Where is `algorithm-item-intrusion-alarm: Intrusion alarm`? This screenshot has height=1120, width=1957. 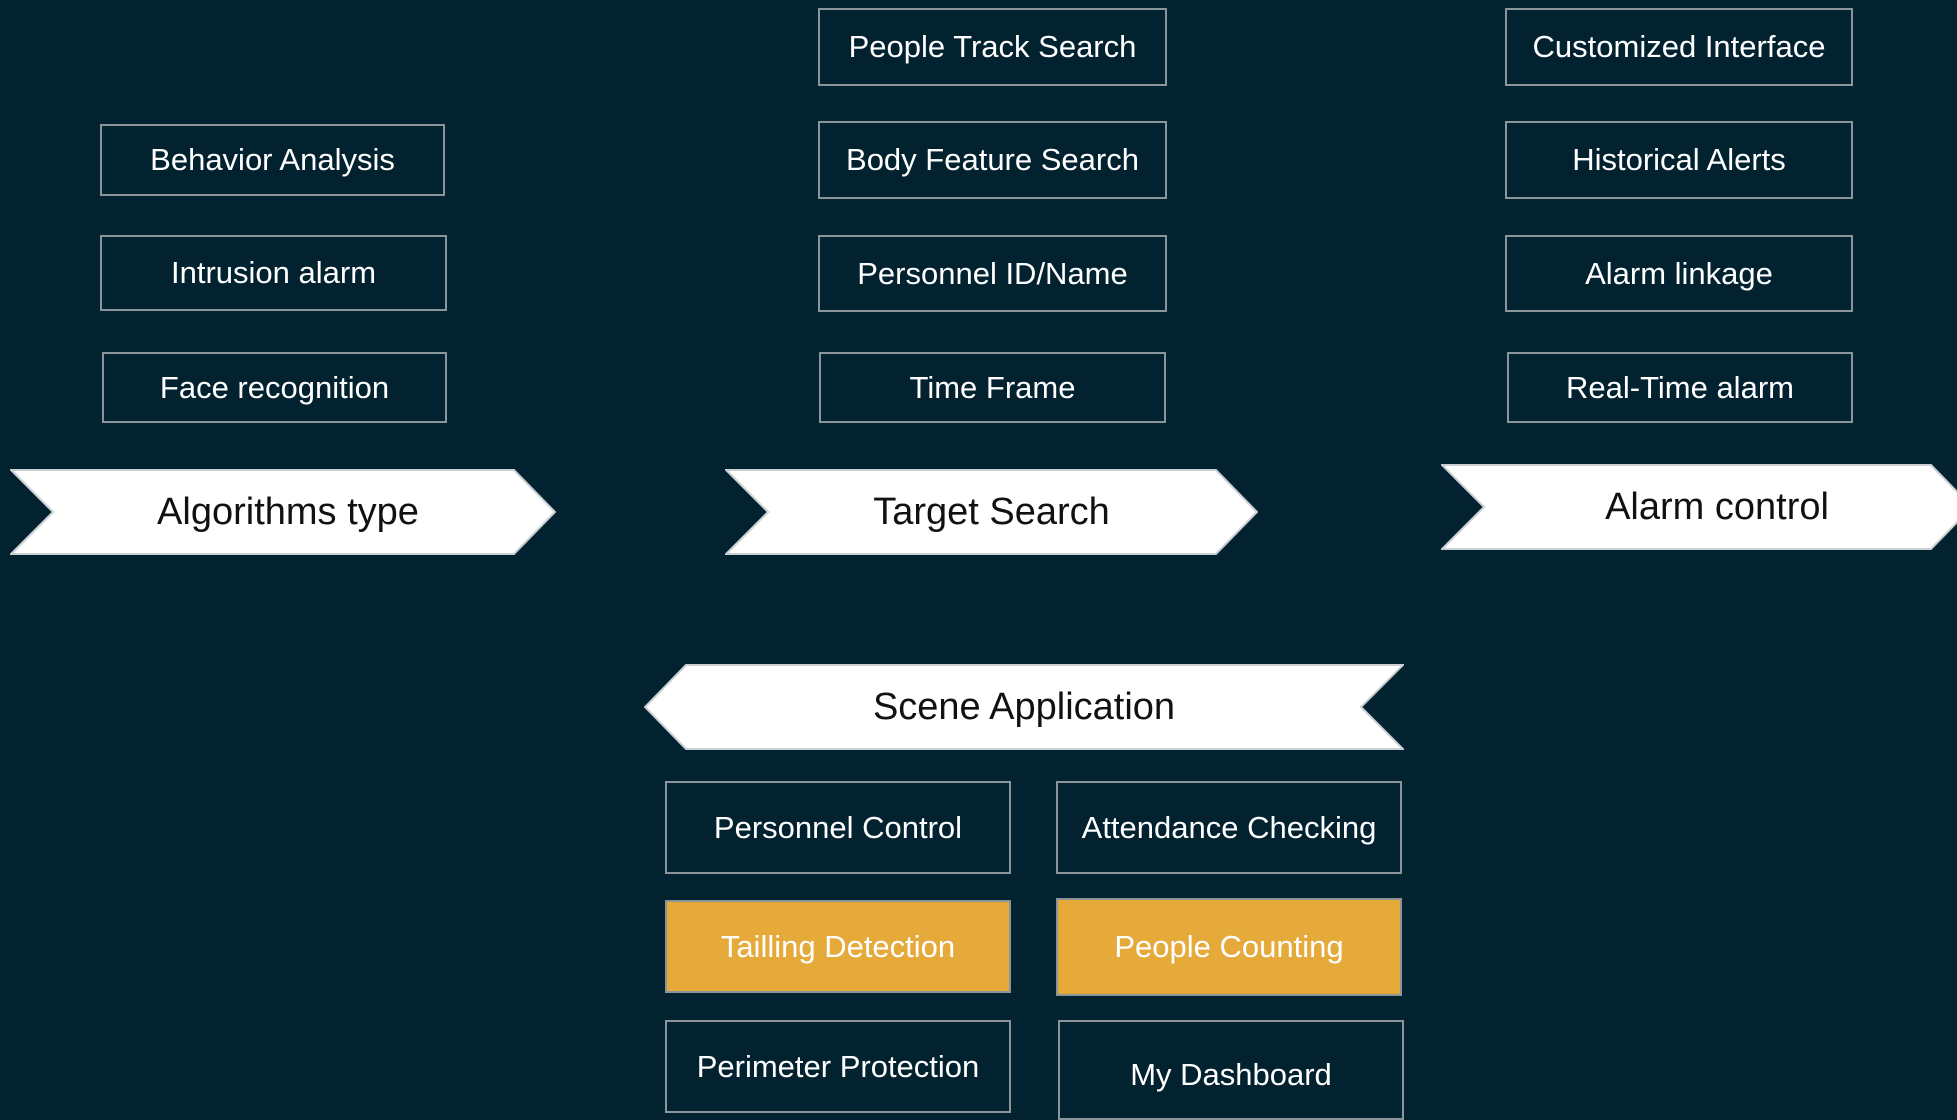 algorithm-item-intrusion-alarm: Intrusion alarm is located at coordinates (273, 273).